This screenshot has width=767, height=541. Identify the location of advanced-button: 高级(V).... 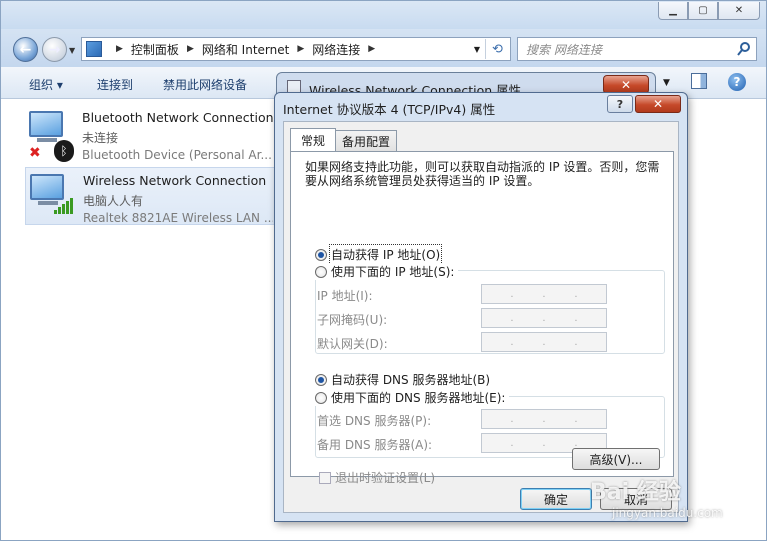
(616, 459).